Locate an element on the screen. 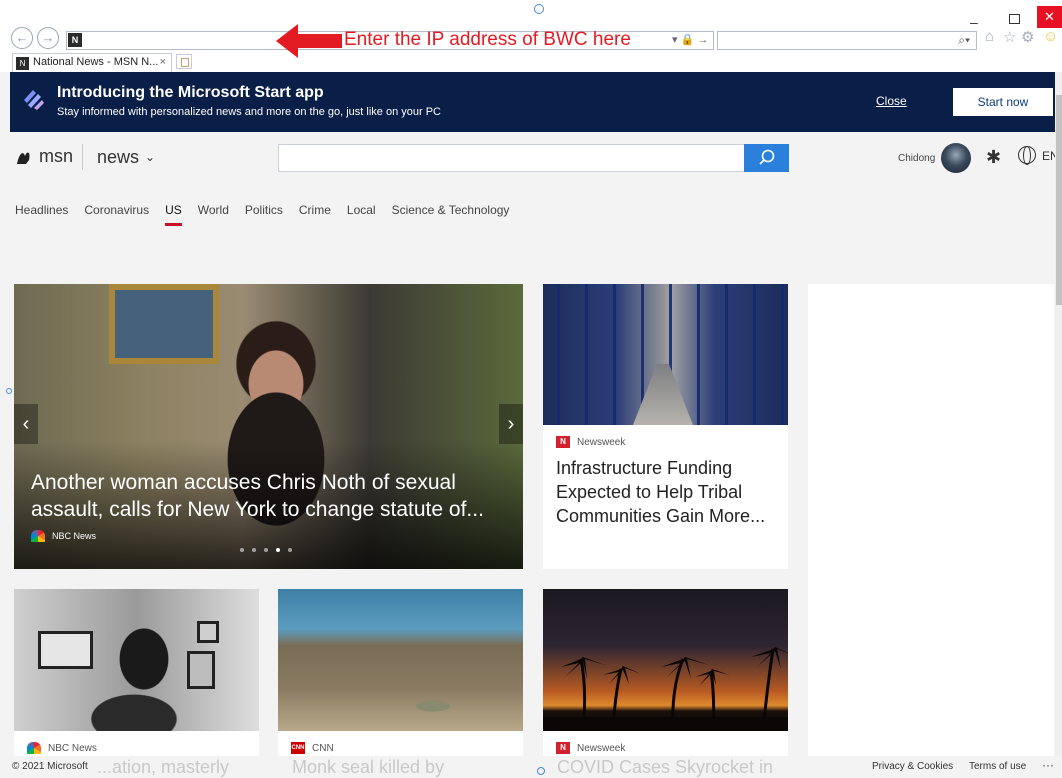 This screenshot has height=778, width=1062. carousel-dots is located at coordinates (266, 550).